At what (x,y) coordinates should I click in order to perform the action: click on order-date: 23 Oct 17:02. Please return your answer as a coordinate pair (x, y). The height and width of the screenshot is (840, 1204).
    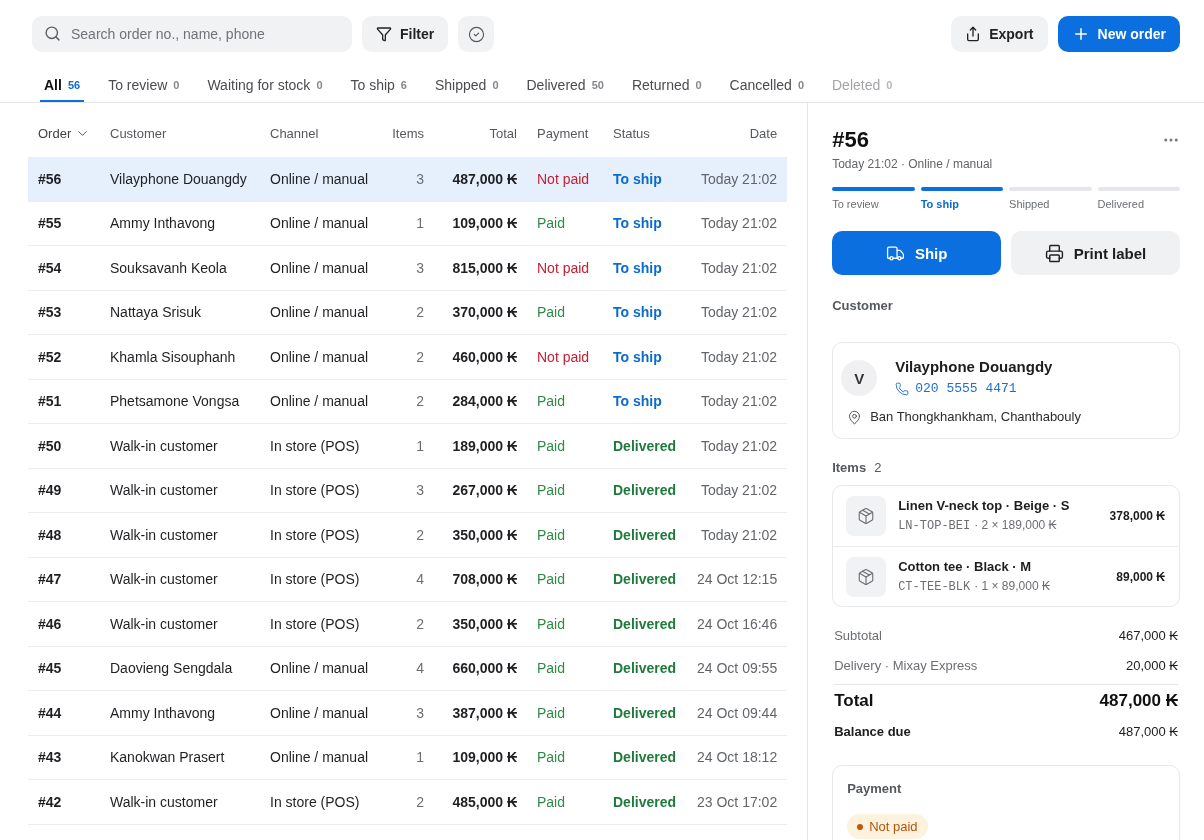
    Looking at the image, I should click on (737, 801).